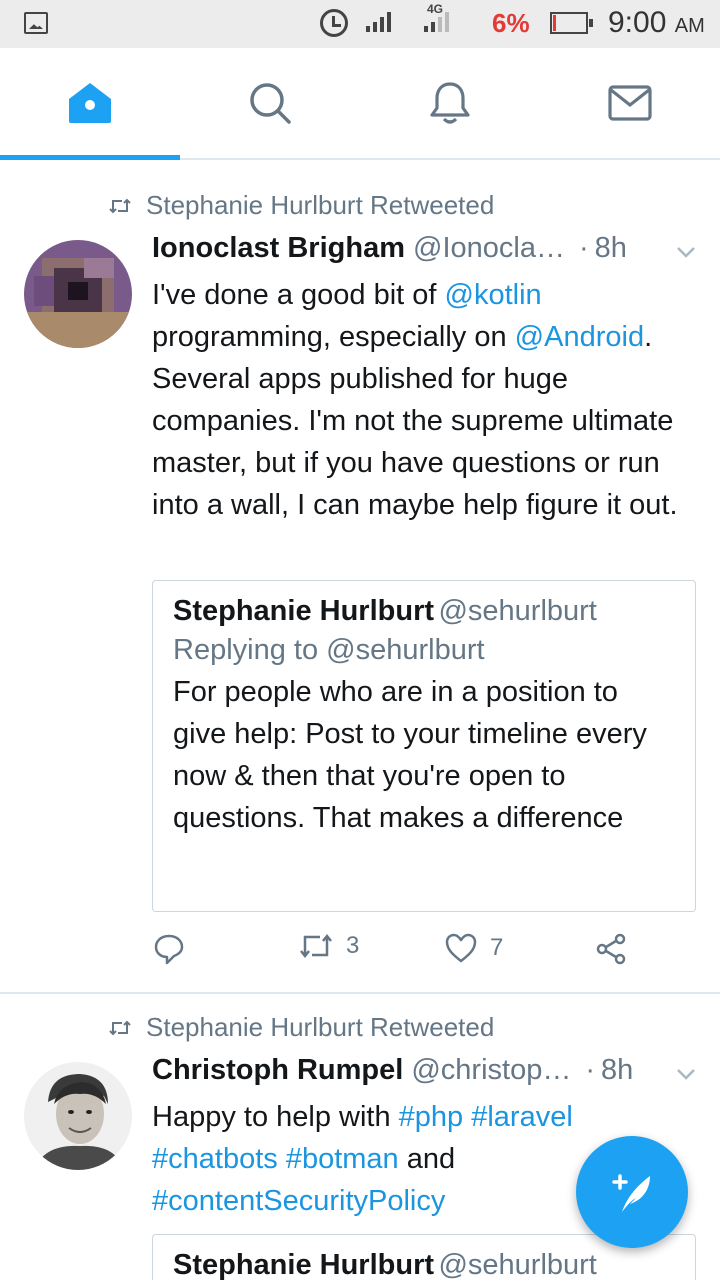  I want to click on compose-tweet-button, so click(632, 1192).